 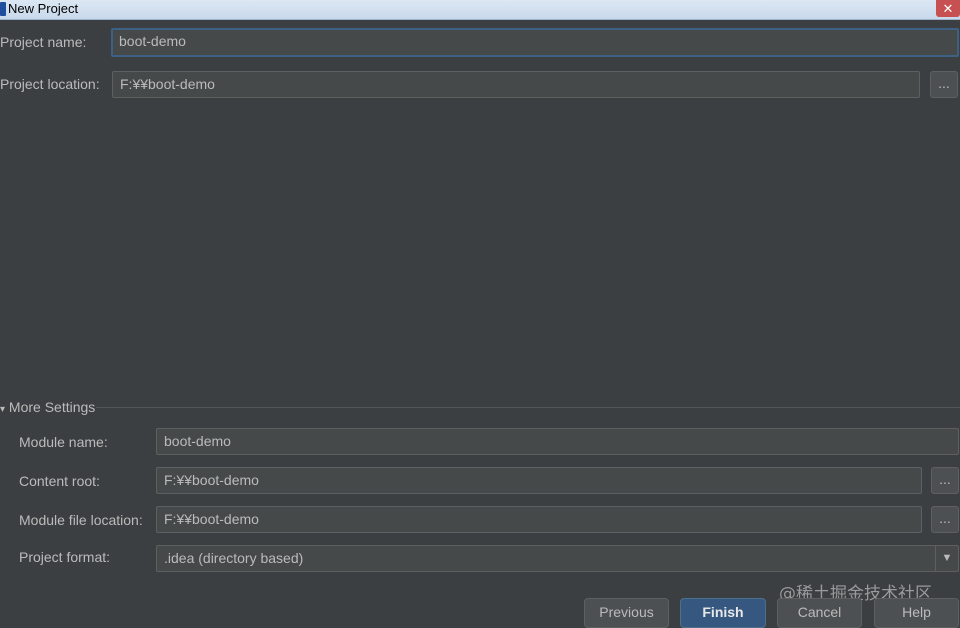 I want to click on window-title: New Project, so click(x=43, y=8).